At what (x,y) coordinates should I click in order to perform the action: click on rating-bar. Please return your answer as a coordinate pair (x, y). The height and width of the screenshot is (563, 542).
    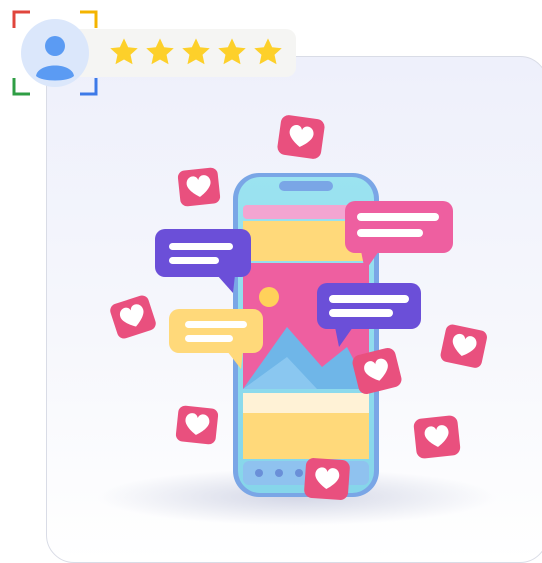
    Looking at the image, I should click on (154, 53).